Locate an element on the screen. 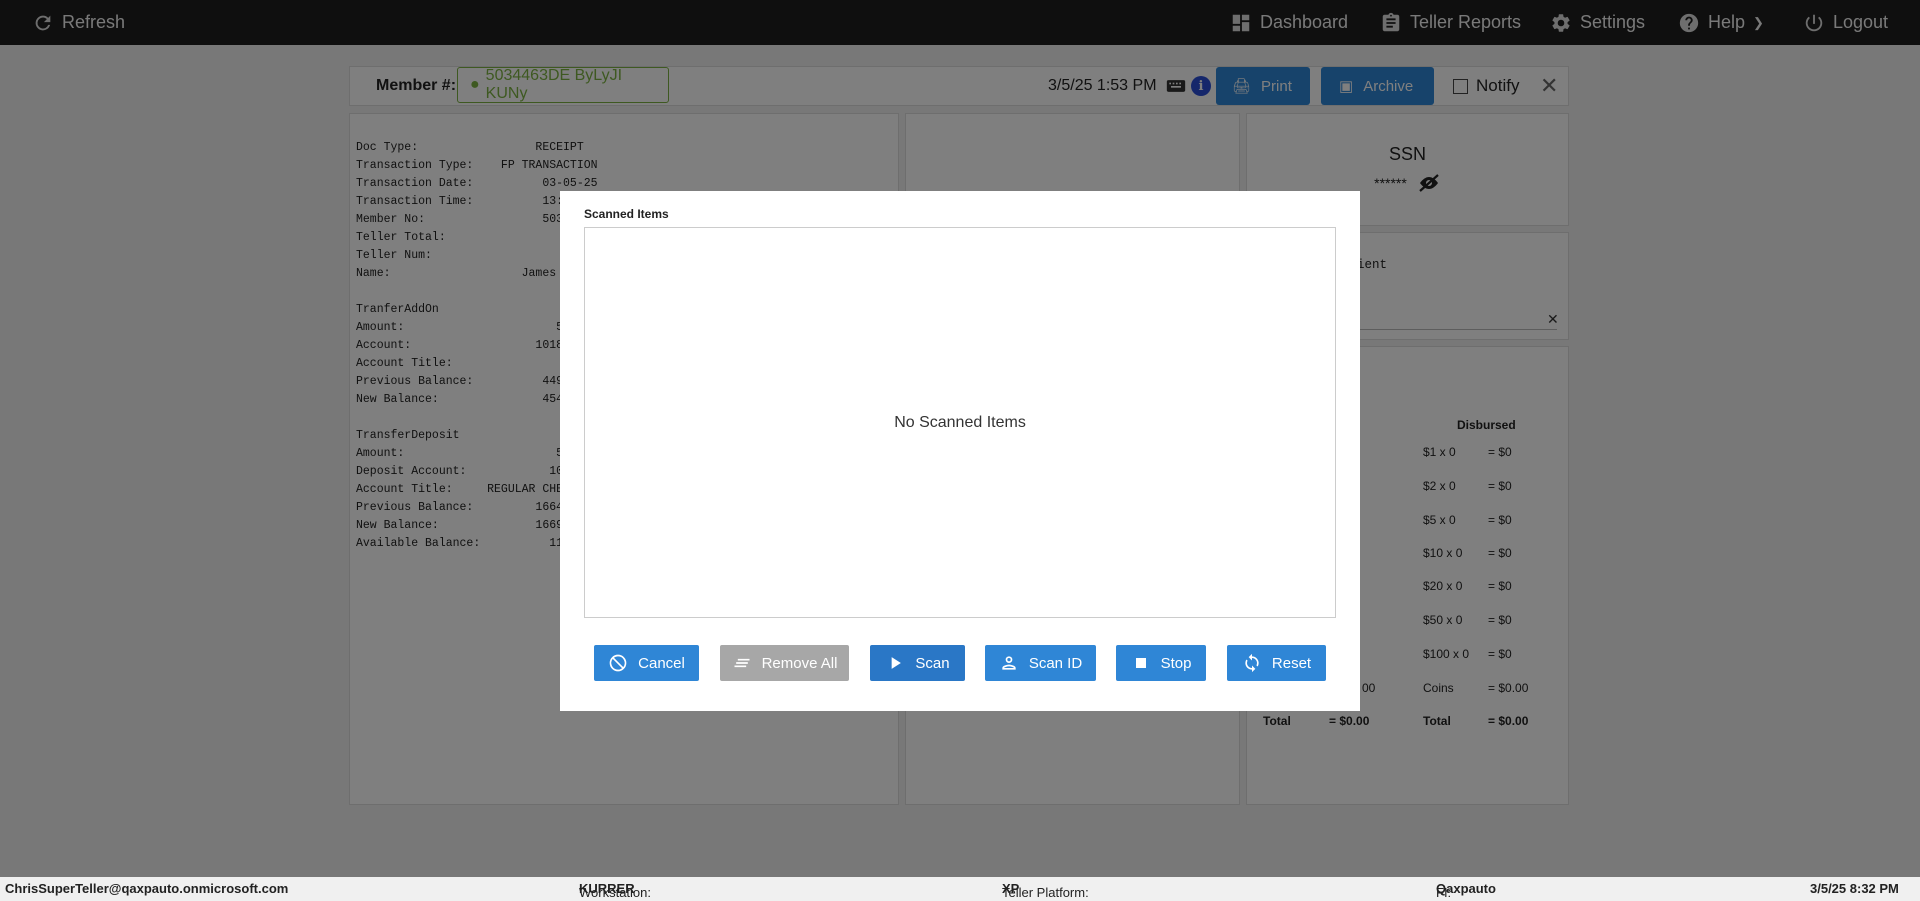 The width and height of the screenshot is (1920, 901). cancel-label: Cancel is located at coordinates (661, 663).